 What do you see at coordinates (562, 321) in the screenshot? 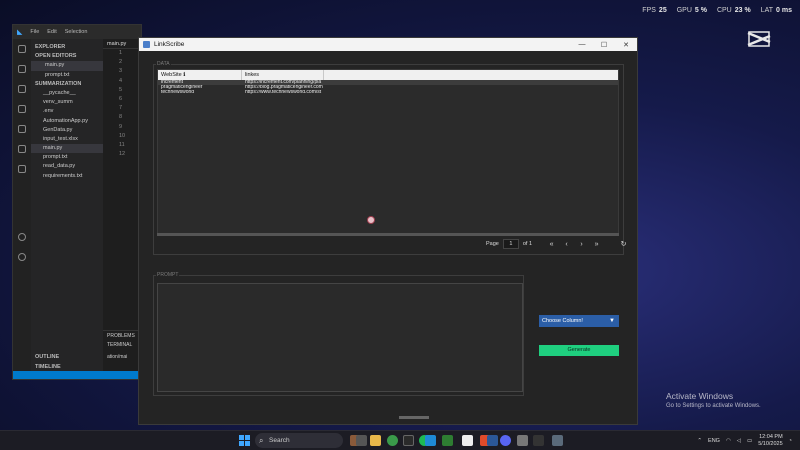
I see `column-select-value: Choose Column!` at bounding box center [562, 321].